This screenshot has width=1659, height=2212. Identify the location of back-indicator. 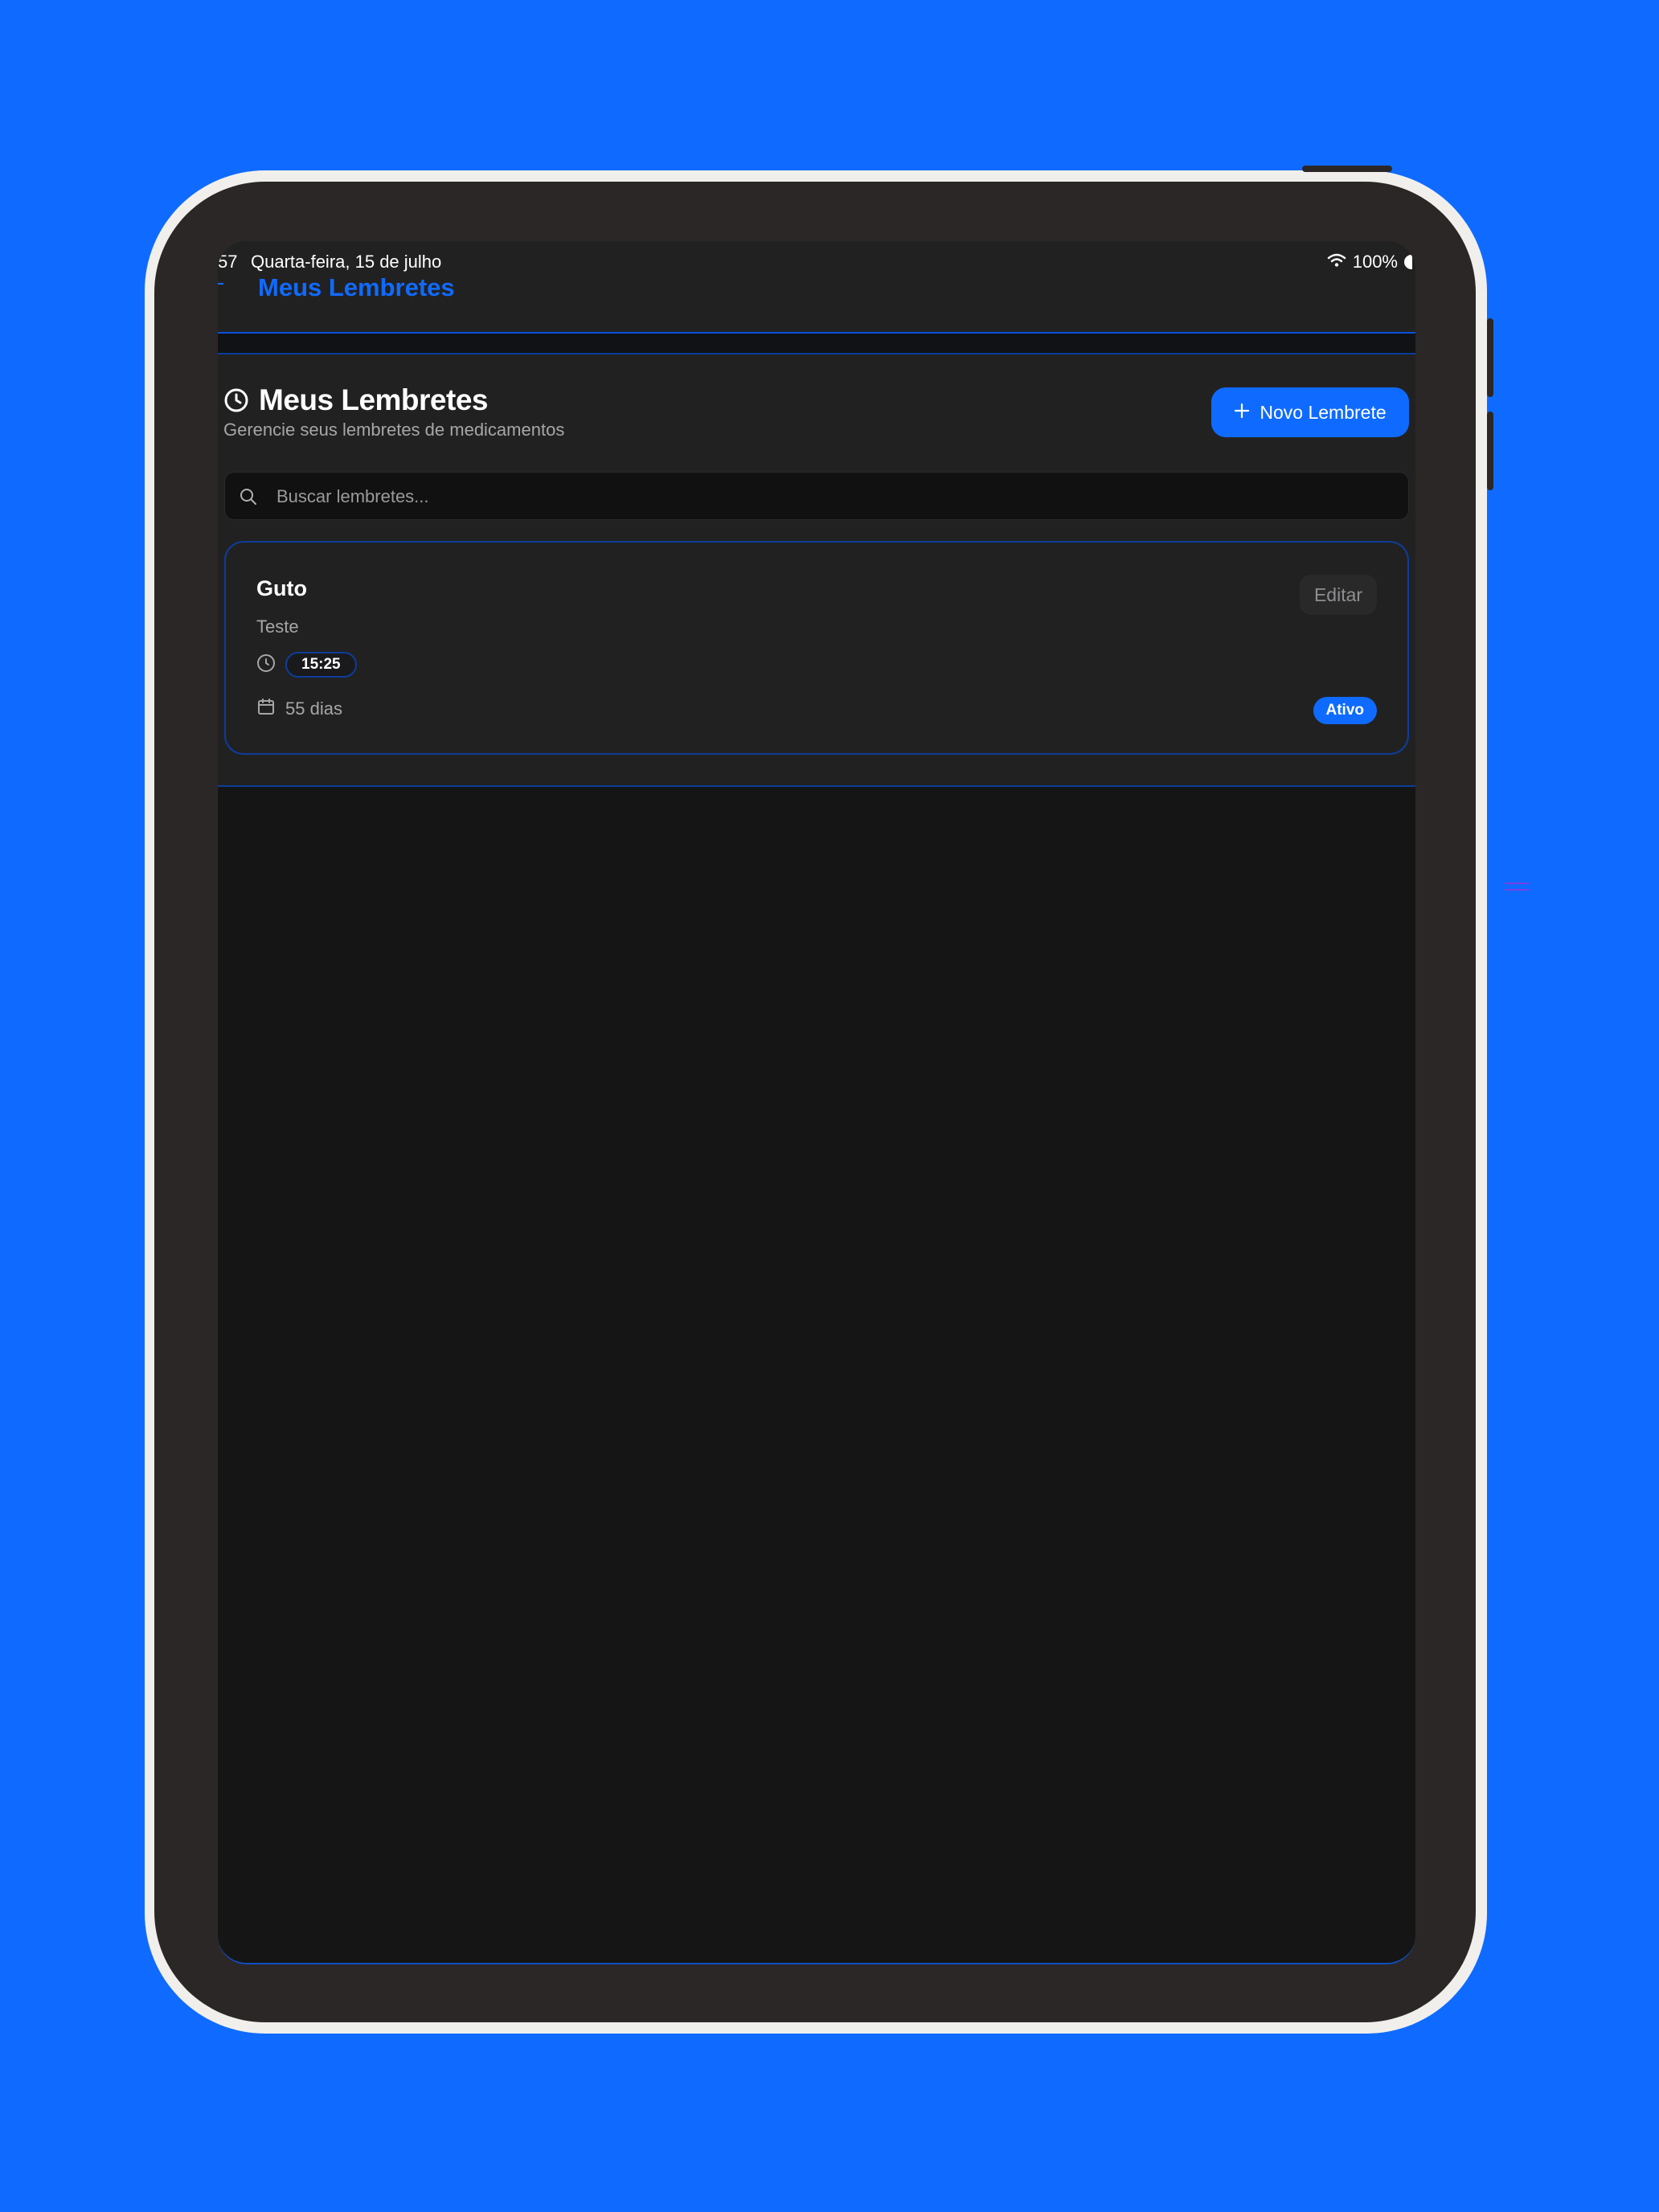
(221, 284).